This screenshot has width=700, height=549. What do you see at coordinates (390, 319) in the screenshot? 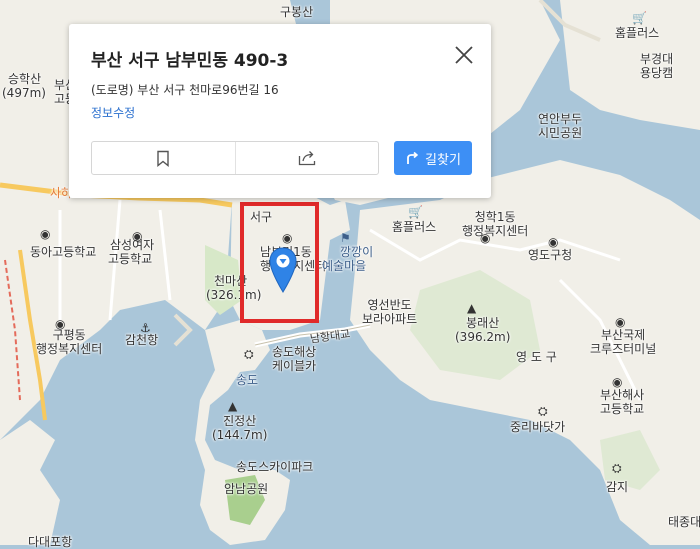
I see `label-yeongseon-2: 보라아파트` at bounding box center [390, 319].